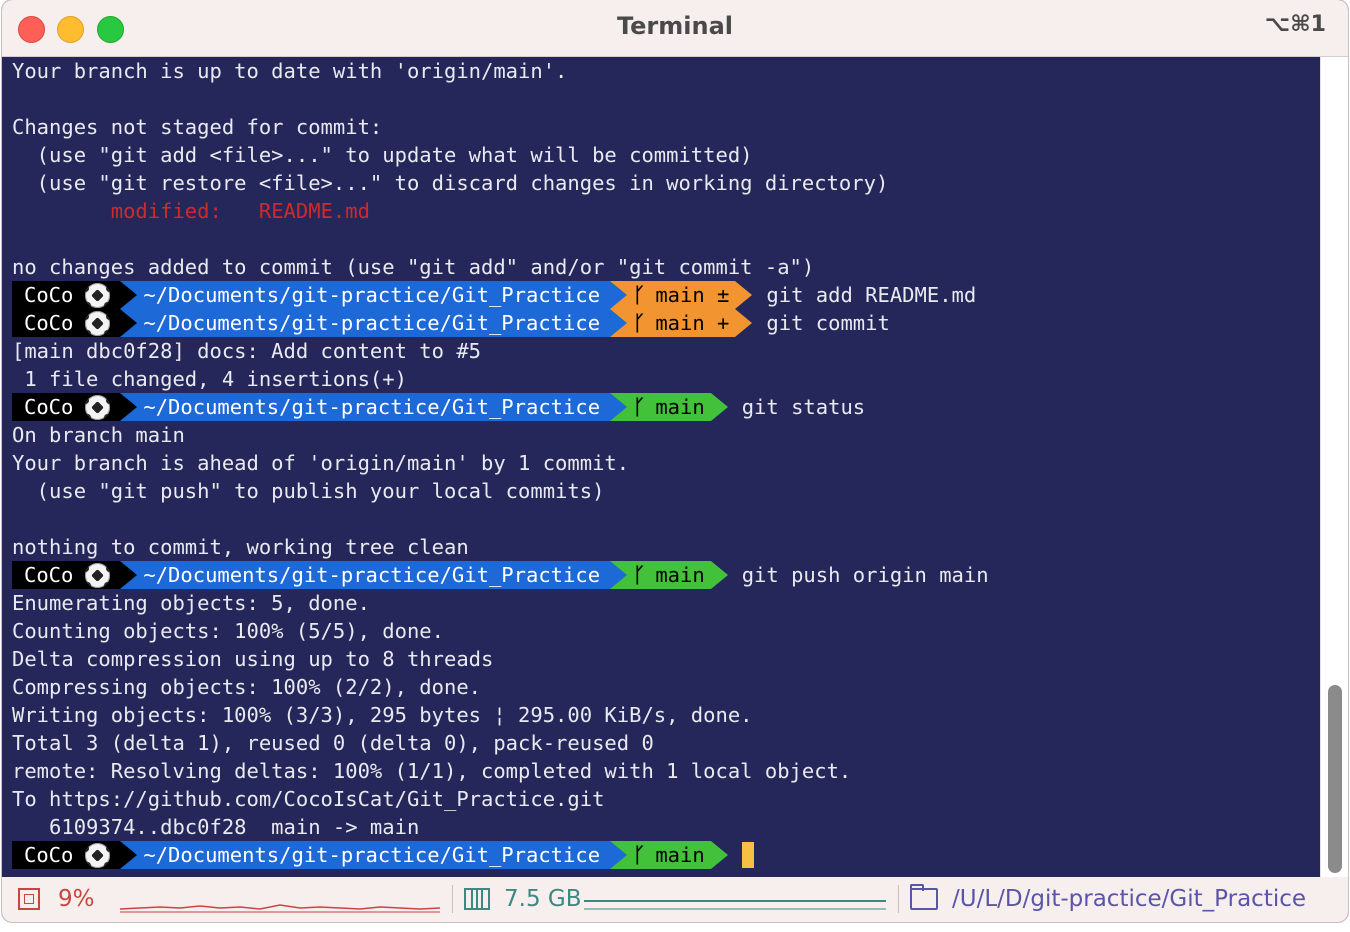 The width and height of the screenshot is (1350, 932). Describe the element at coordinates (1295, 24) in the screenshot. I see `window-shortcut: ⌥⌘1` at that location.